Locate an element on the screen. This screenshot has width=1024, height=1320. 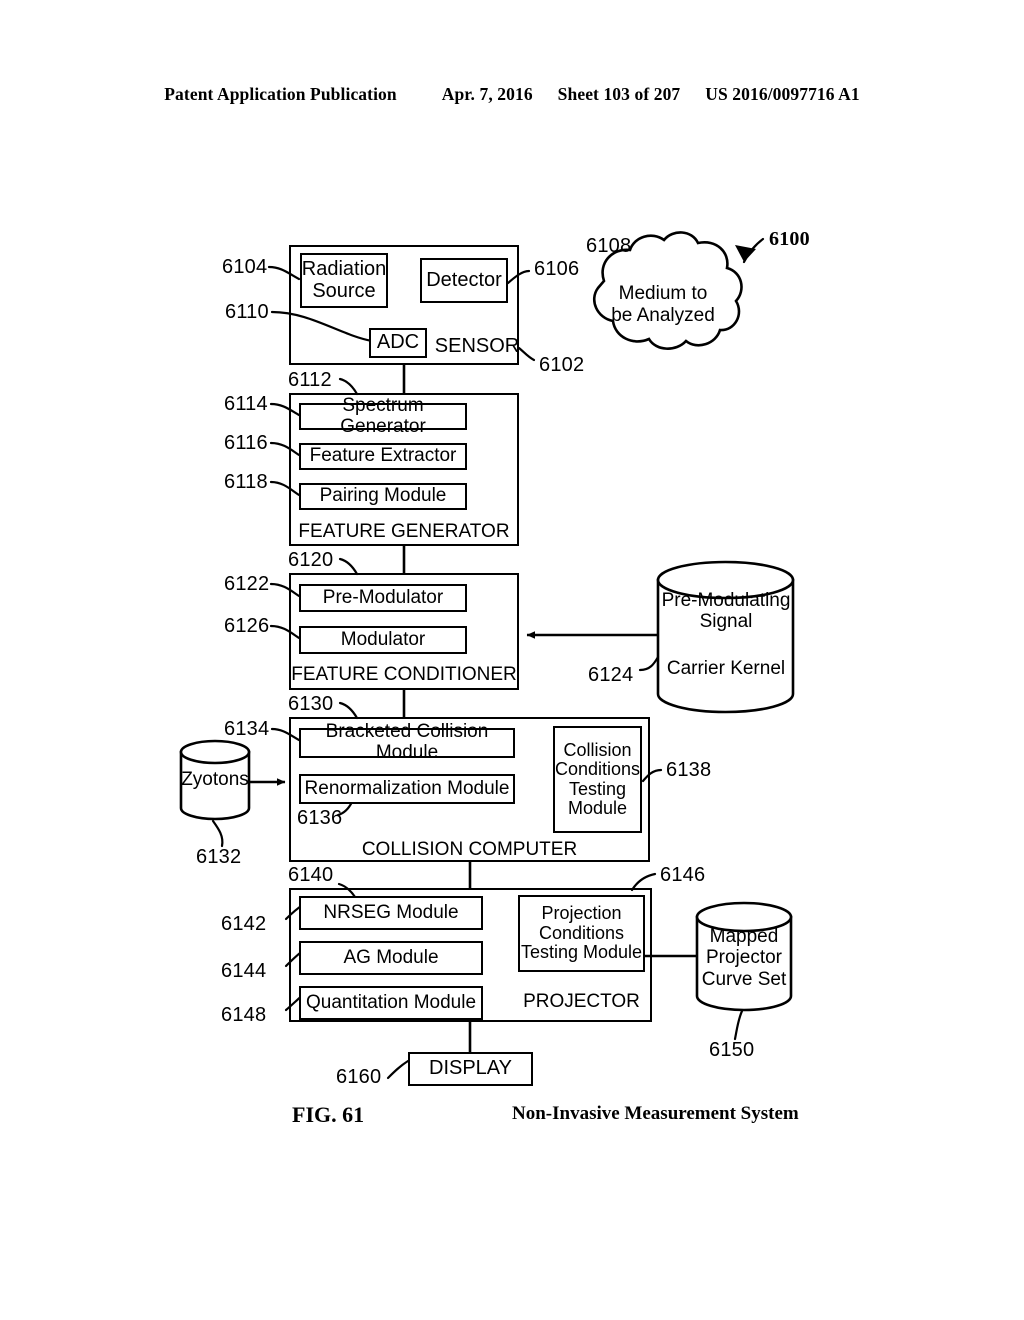
ref-6150: 6150 is located at coordinates (732, 1050).